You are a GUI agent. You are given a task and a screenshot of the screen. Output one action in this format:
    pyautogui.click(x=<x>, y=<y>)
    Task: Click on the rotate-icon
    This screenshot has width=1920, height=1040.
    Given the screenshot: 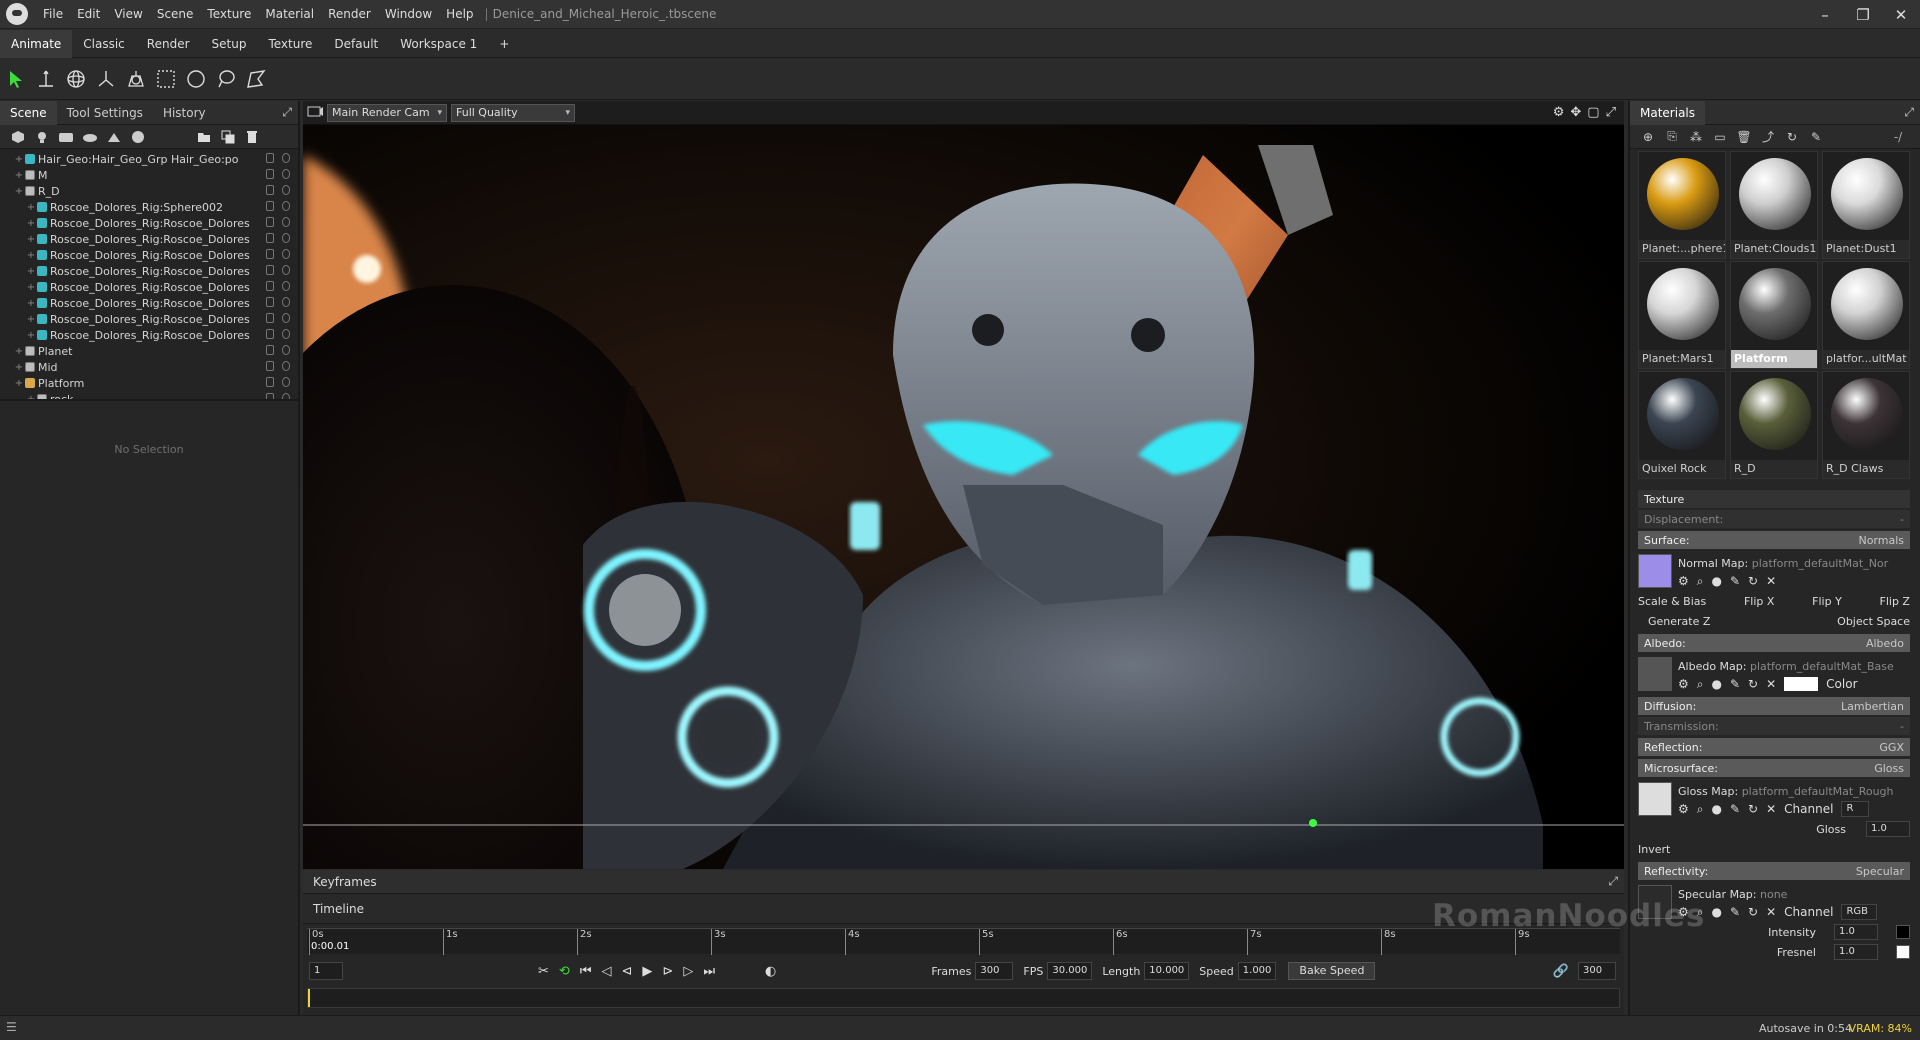 What is the action you would take?
    pyautogui.click(x=76, y=79)
    